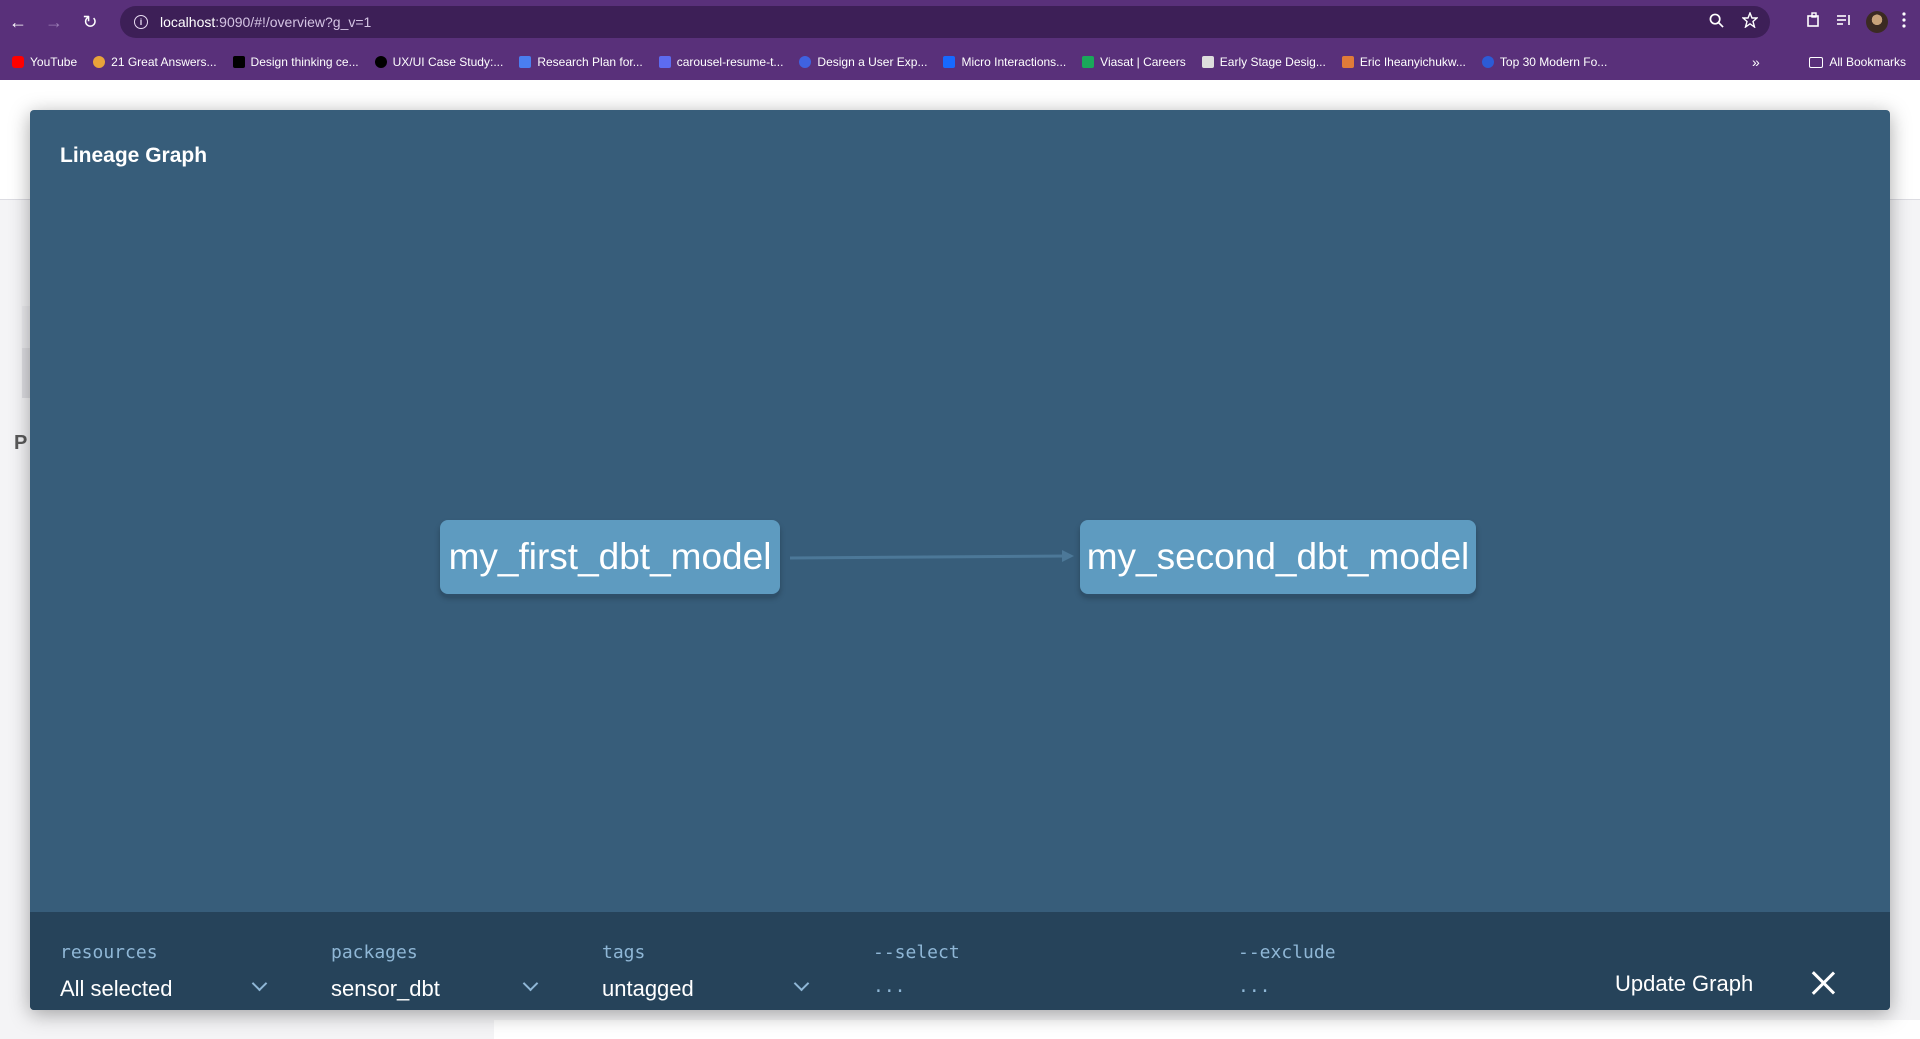 The image size is (1920, 1039). What do you see at coordinates (1278, 557) in the screenshot?
I see `graph-node-my-second-dbt-model: my_second_dbt_model` at bounding box center [1278, 557].